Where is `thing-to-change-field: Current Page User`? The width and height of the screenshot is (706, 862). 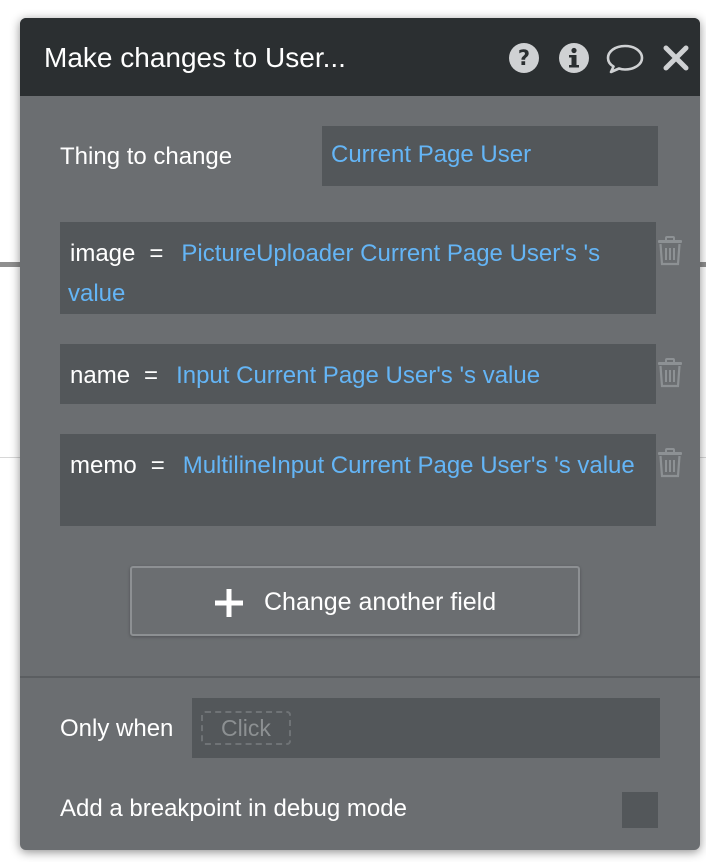
thing-to-change-field: Current Page User is located at coordinates (490, 156).